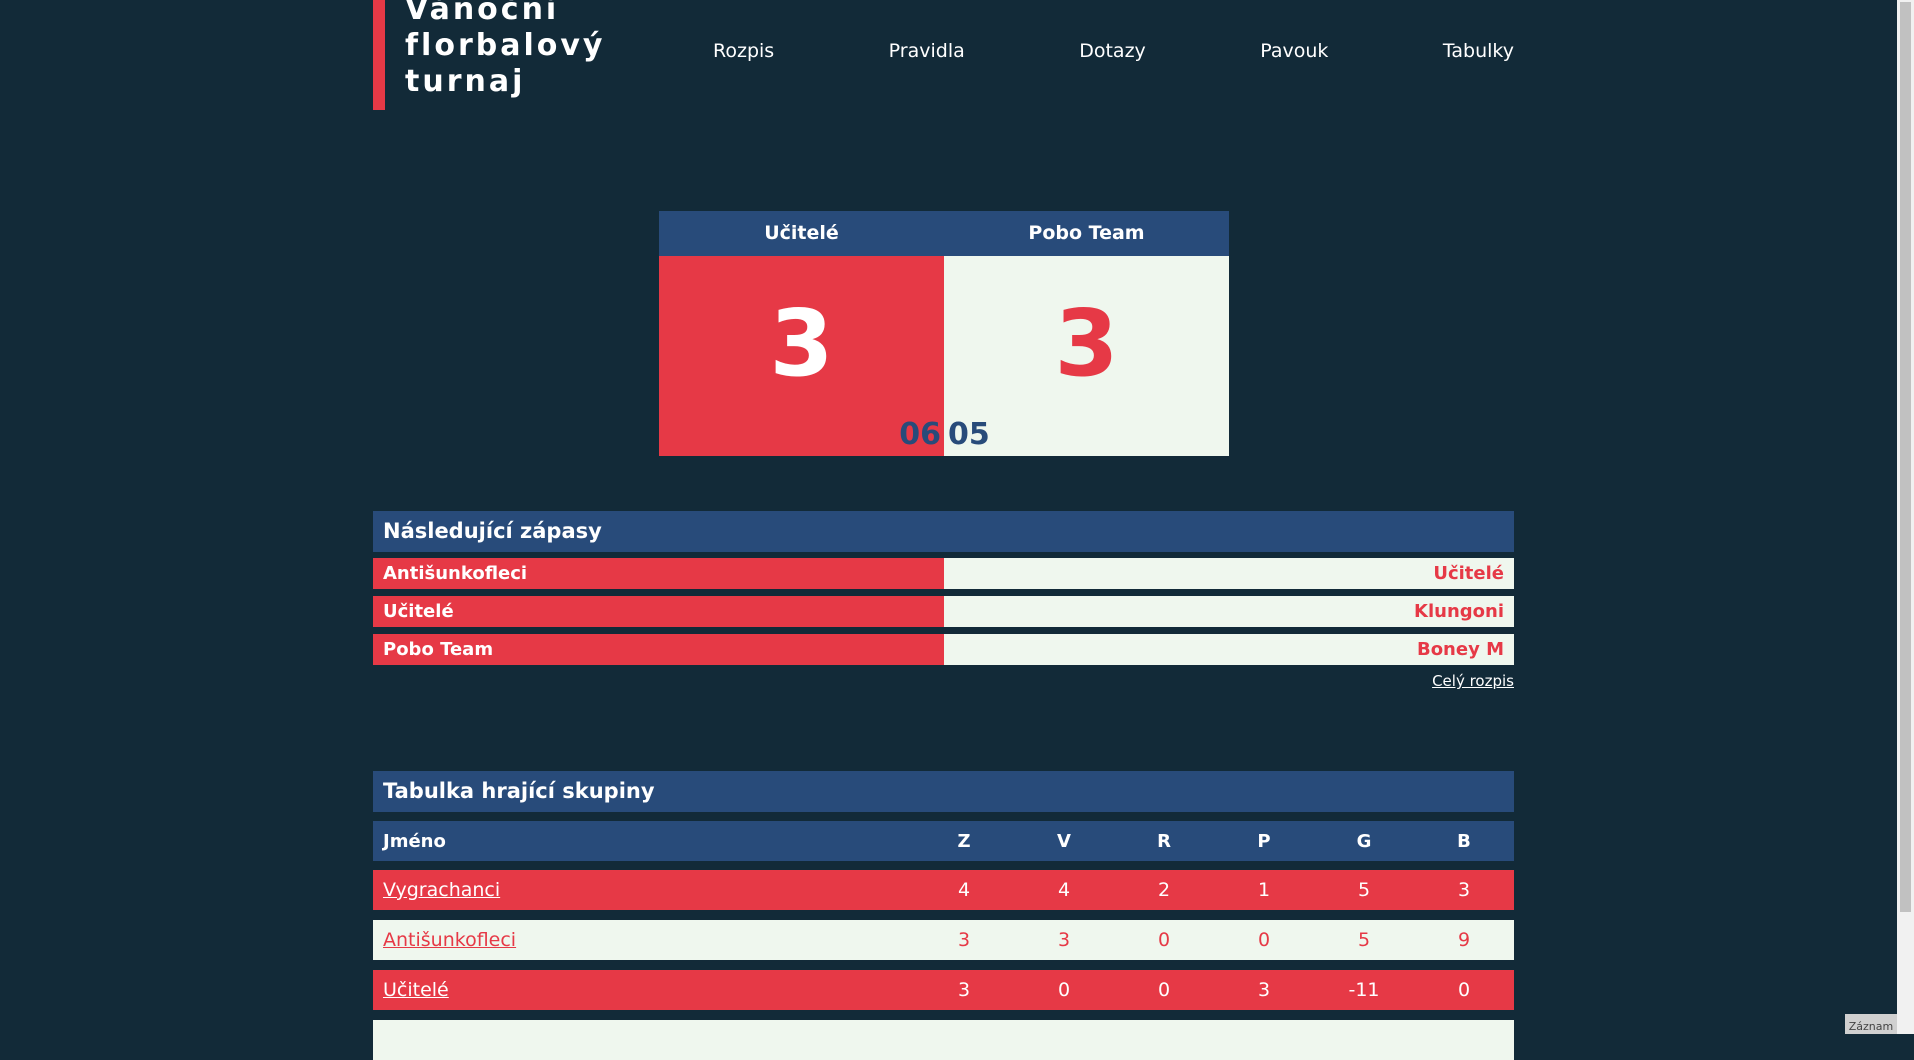  I want to click on col-v: V, so click(1064, 841).